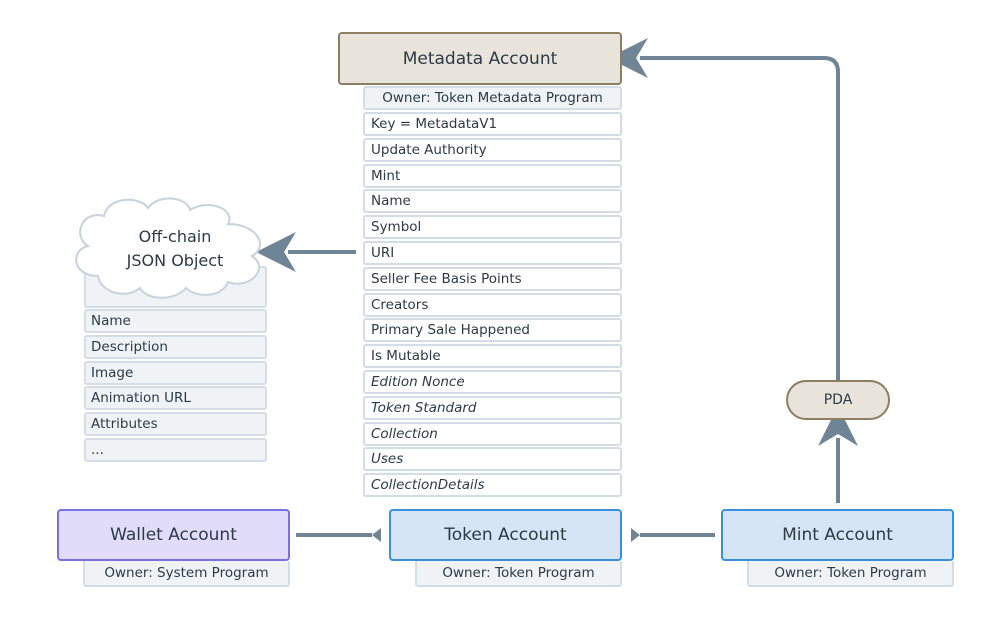 This screenshot has height=619, width=1000. I want to click on metadata-field: URI, so click(492, 253).